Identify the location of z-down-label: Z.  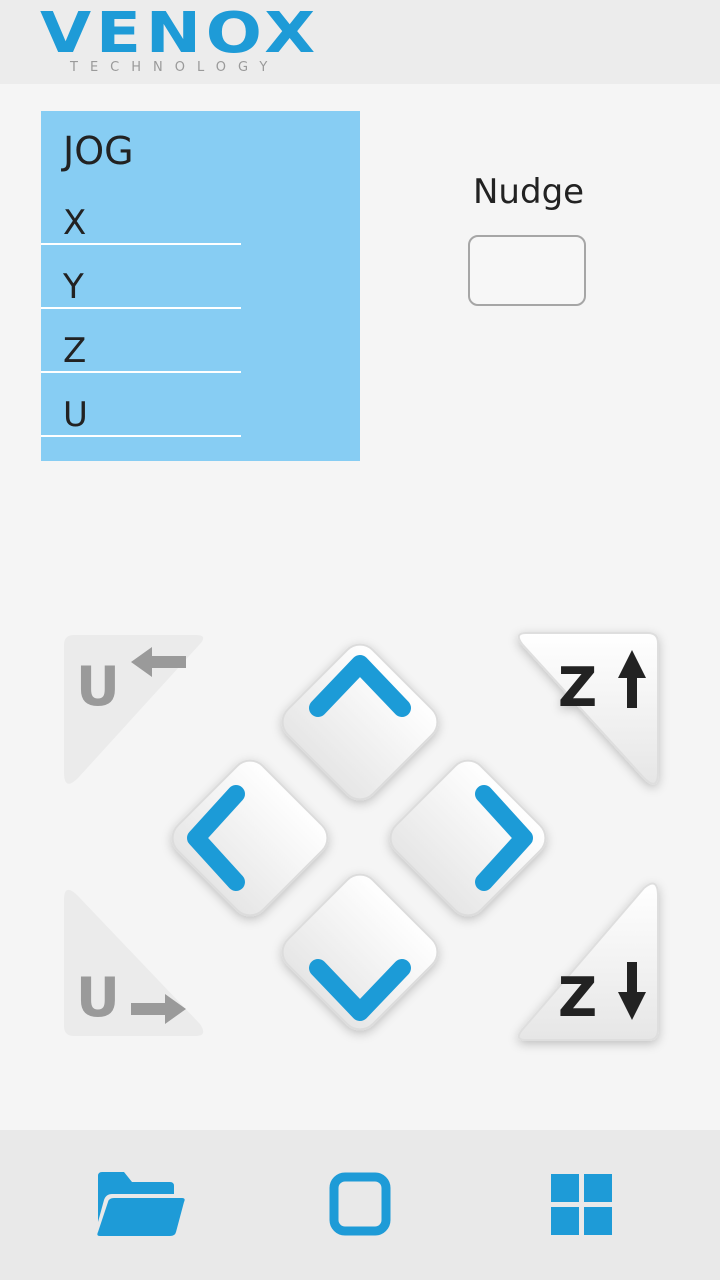
(577, 997).